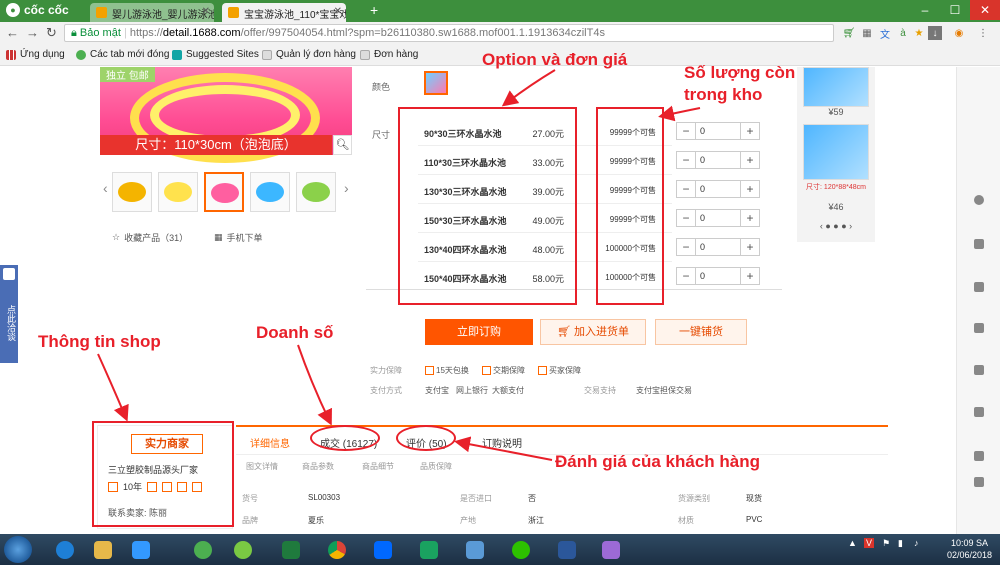 The image size is (1000, 565). What do you see at coordinates (852, 543) in the screenshot?
I see `tray-expand-icon: ▲` at bounding box center [852, 543].